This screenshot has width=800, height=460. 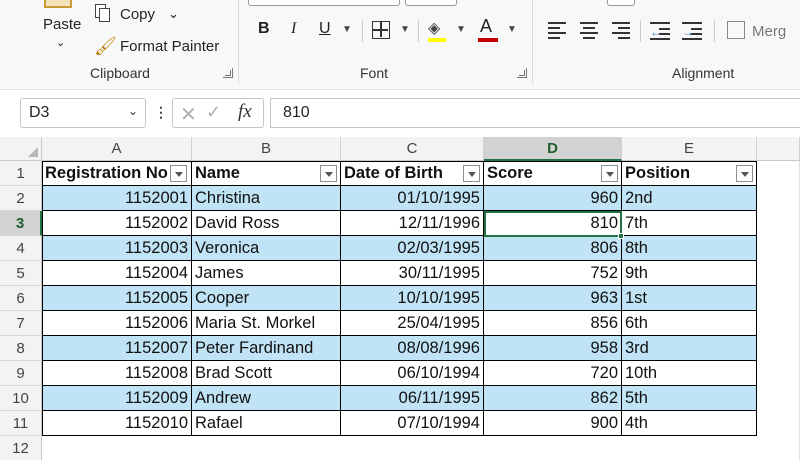 What do you see at coordinates (161, 112) in the screenshot?
I see `more-options-icon: ⋮` at bounding box center [161, 112].